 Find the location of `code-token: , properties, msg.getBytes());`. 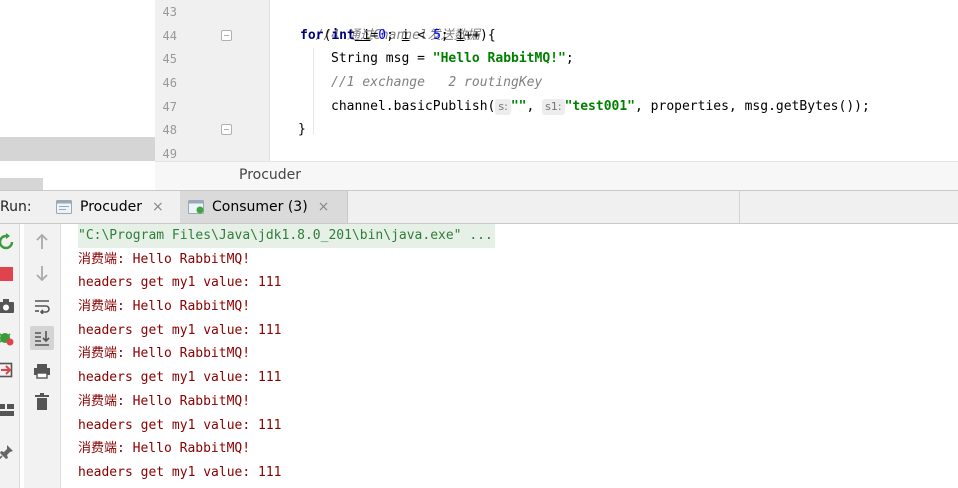

code-token: , properties, msg.getBytes()); is located at coordinates (752, 106).